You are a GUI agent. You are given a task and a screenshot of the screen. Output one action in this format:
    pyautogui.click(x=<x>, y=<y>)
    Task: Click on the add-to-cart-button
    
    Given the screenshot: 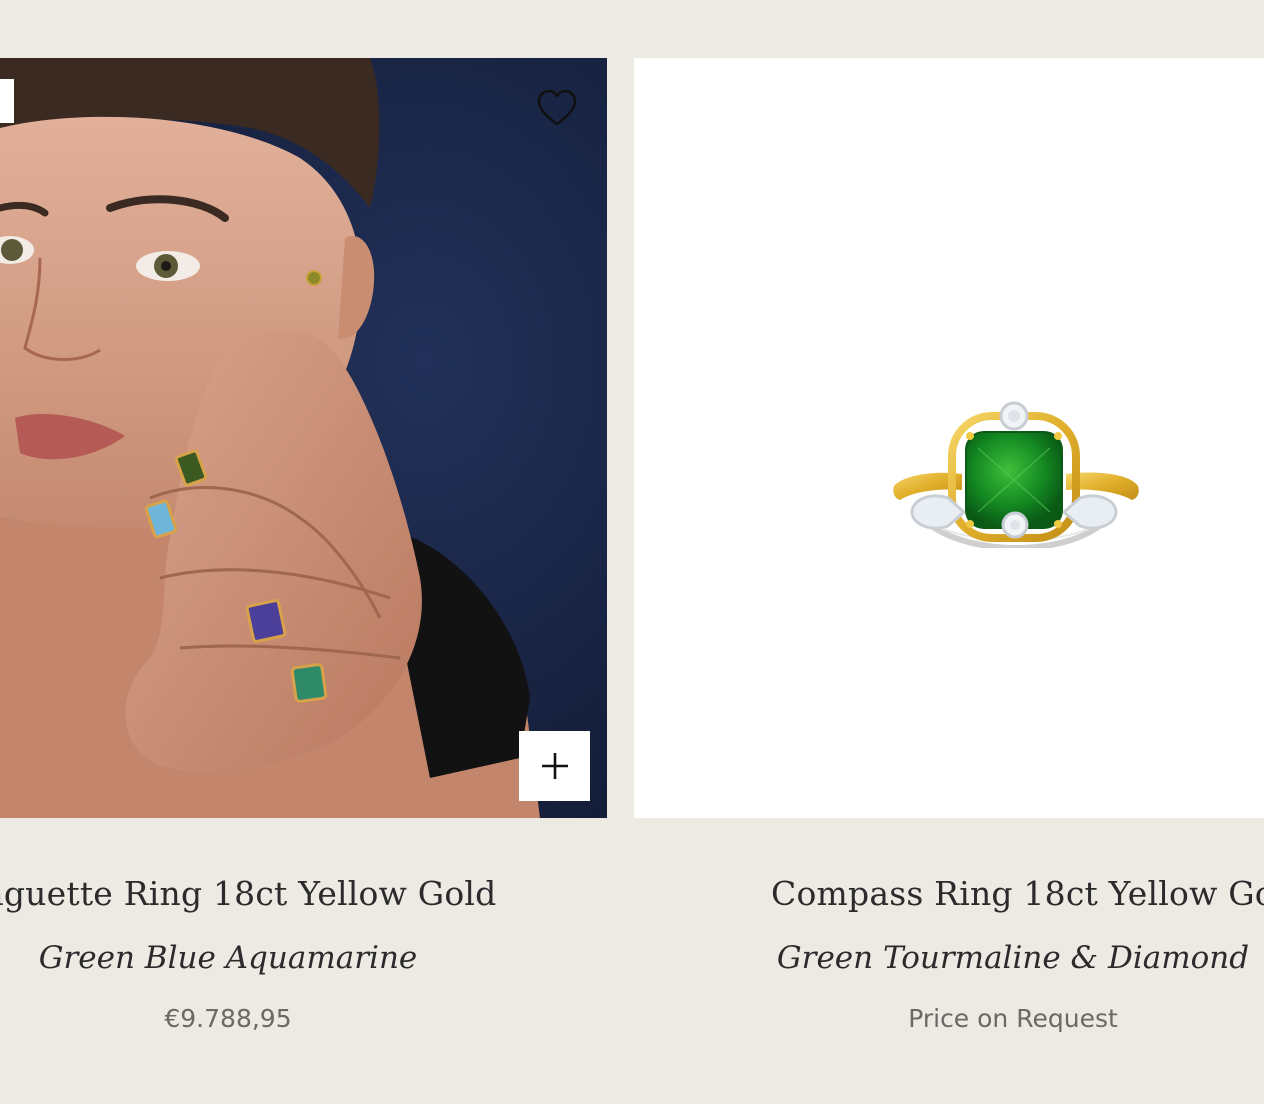 What is the action you would take?
    pyautogui.click(x=554, y=766)
    